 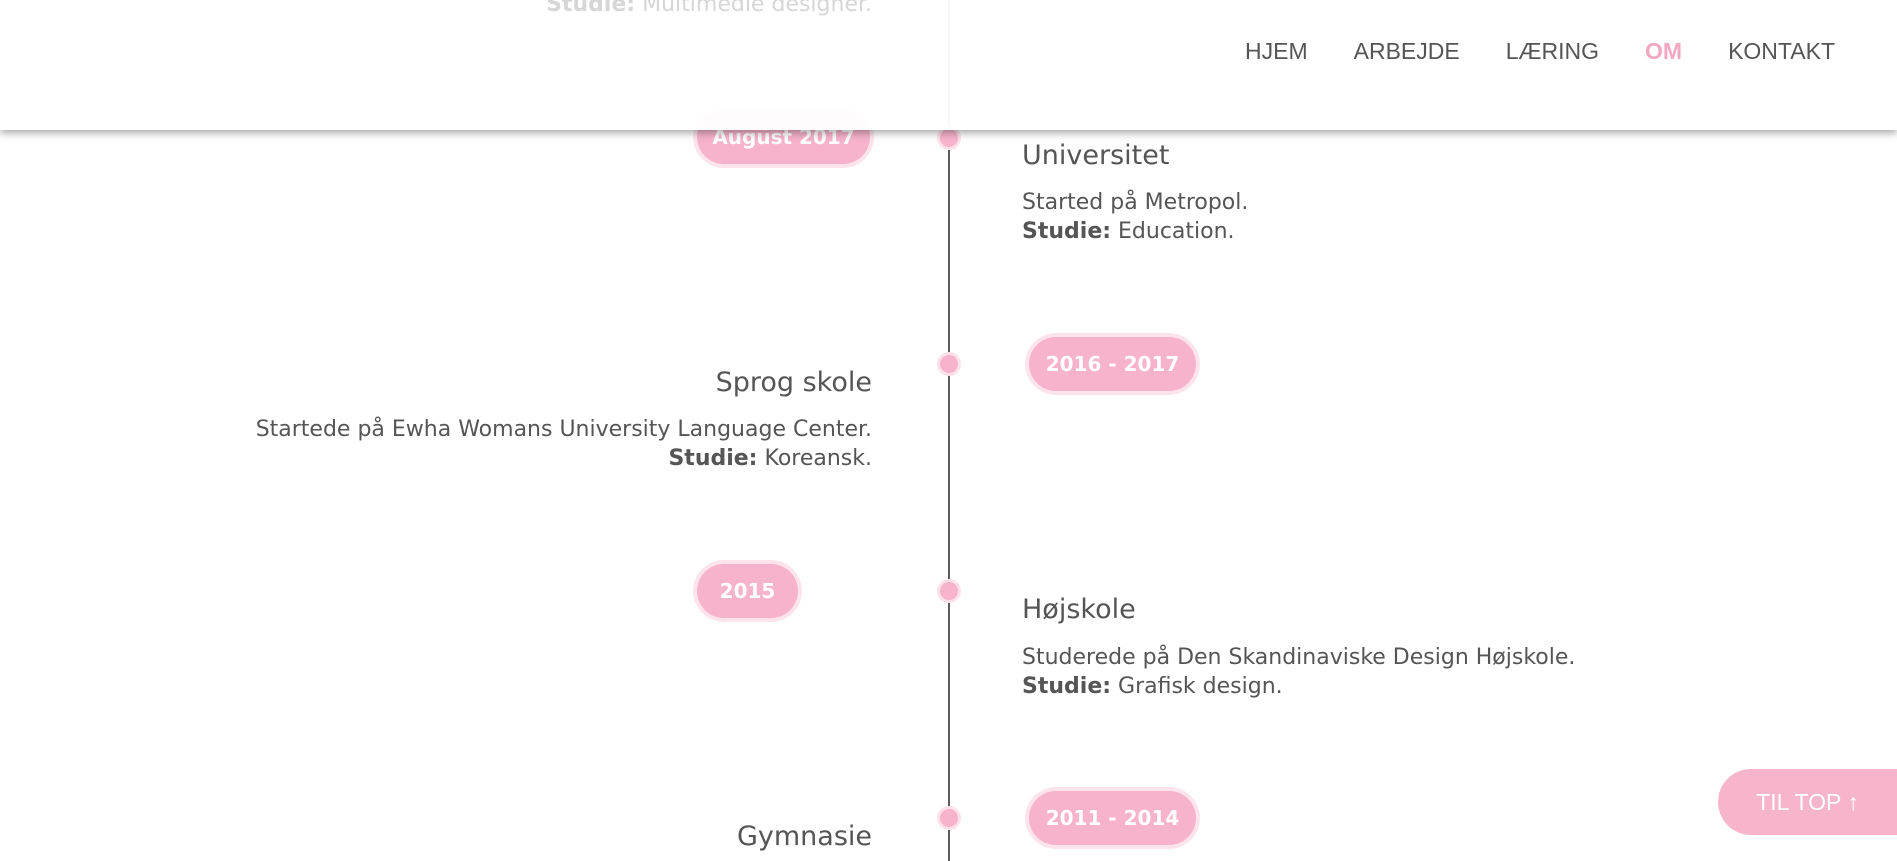 I want to click on nav-item-kontakt: KONTAKT, so click(x=1781, y=51).